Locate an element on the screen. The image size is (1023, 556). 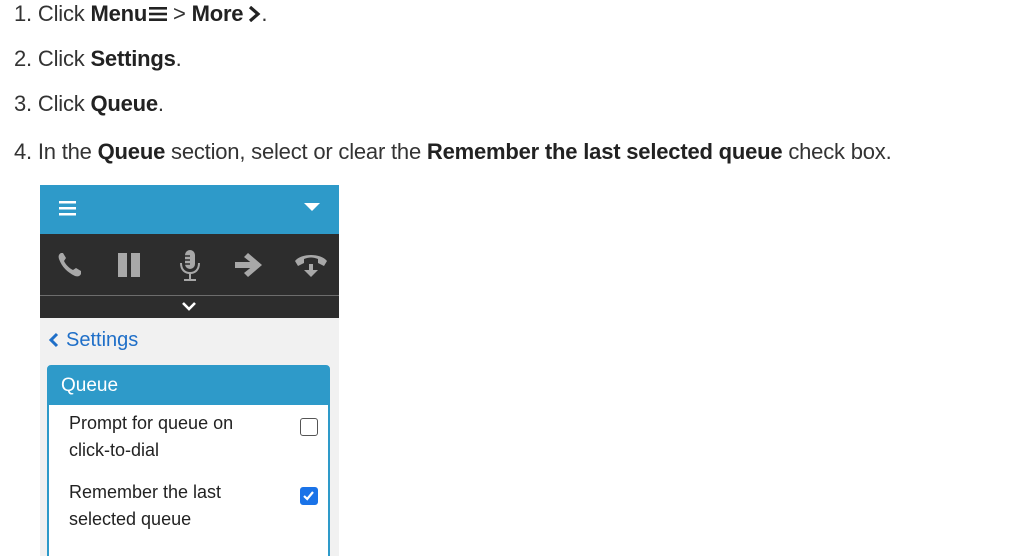
caret-down-icon is located at coordinates (312, 207).